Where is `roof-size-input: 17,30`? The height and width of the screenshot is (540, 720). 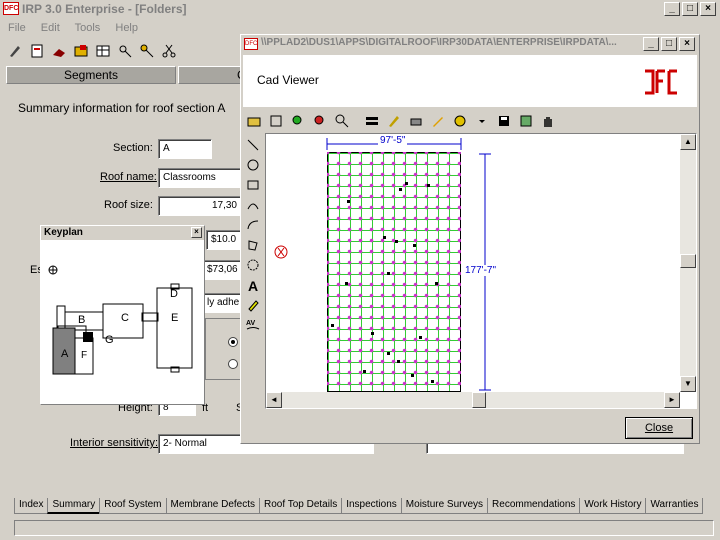
roof-size-input: 17,30 is located at coordinates (200, 206).